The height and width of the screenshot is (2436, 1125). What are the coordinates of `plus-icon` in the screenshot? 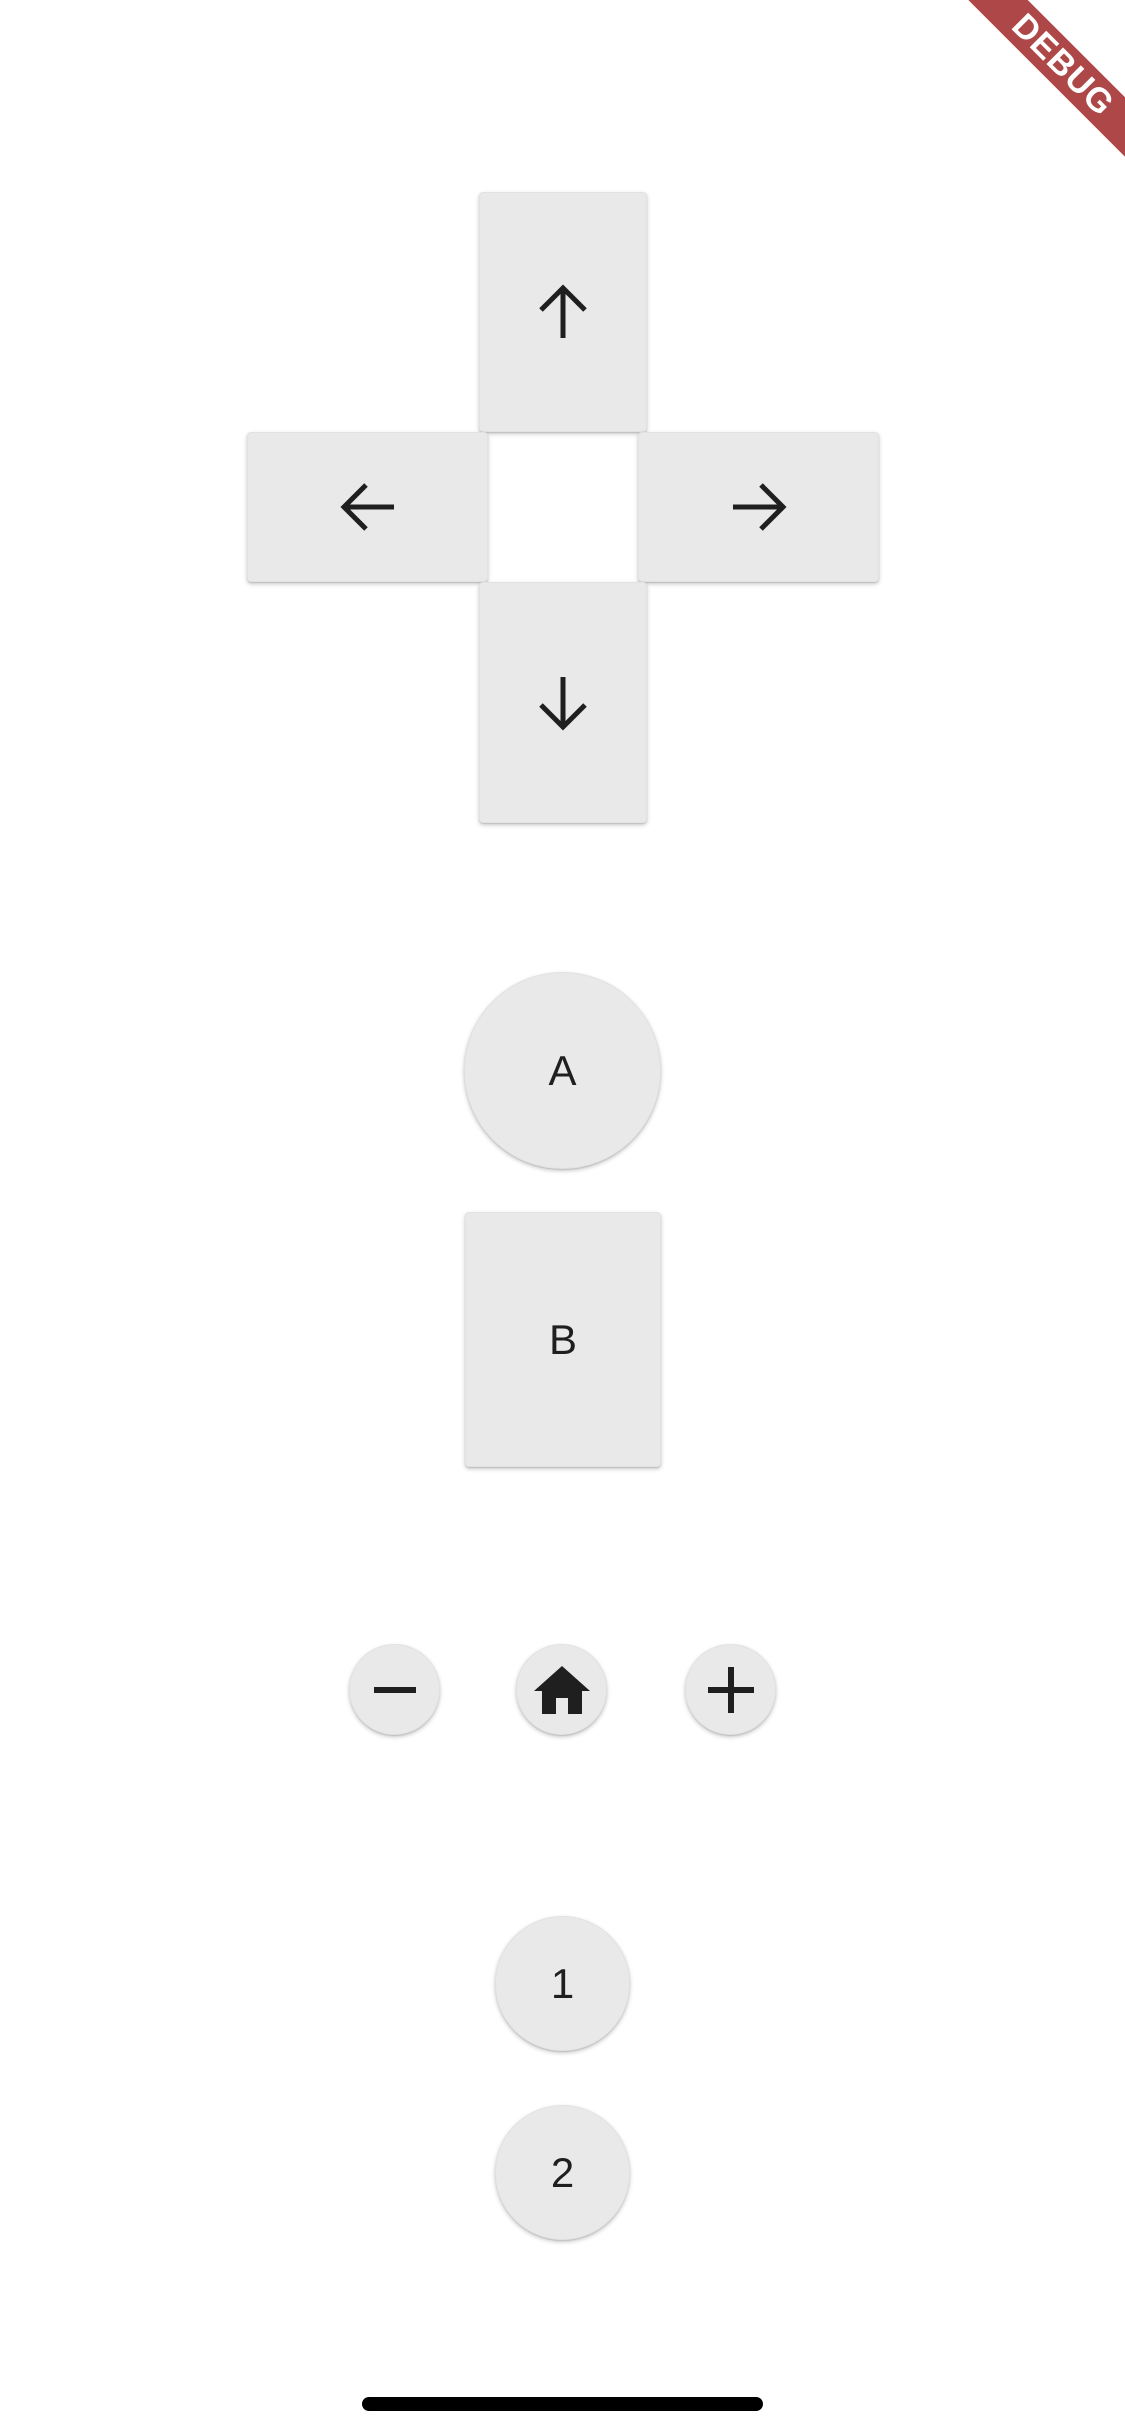 It's located at (730, 1689).